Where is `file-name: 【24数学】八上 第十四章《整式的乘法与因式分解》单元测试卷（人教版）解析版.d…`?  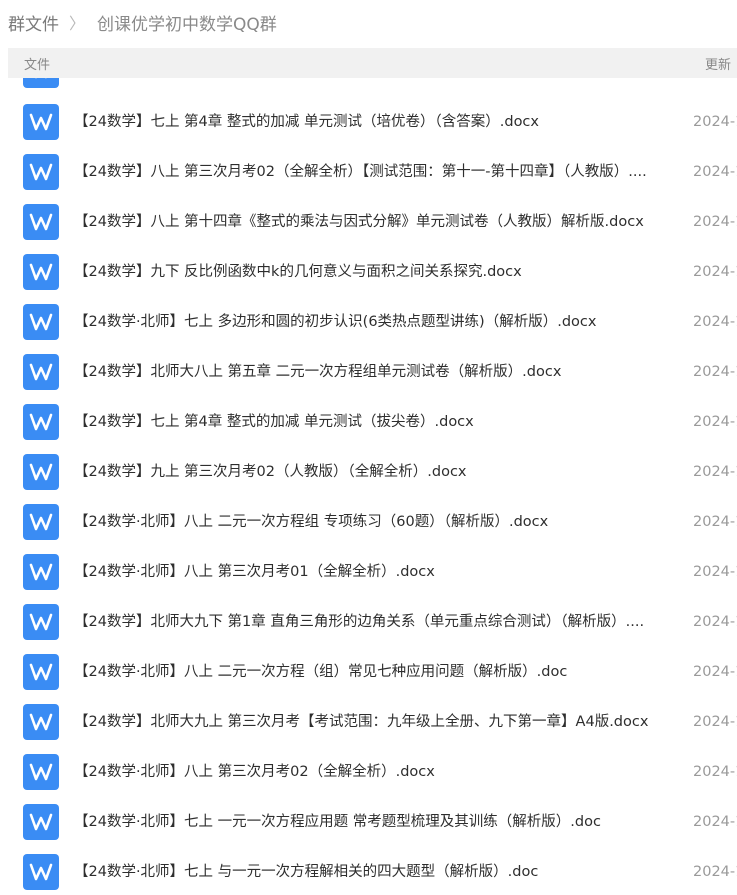 file-name: 【24数学】八上 第十四章《整式的乘法与因式分解》单元测试卷（人教版）解析版.d… is located at coordinates (374, 222).